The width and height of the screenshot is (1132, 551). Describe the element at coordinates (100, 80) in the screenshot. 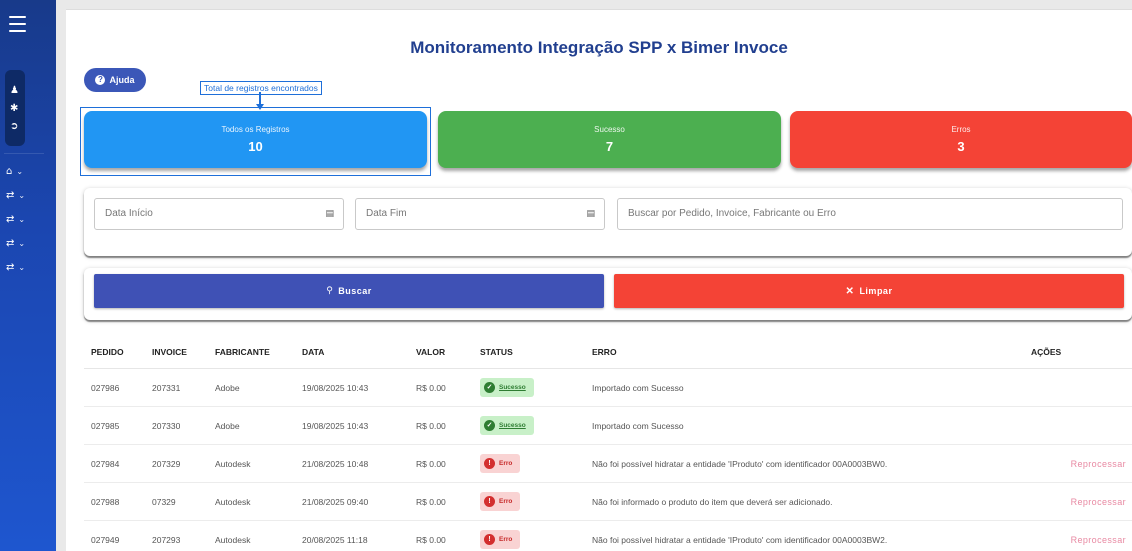

I see `question-icon: ?` at that location.